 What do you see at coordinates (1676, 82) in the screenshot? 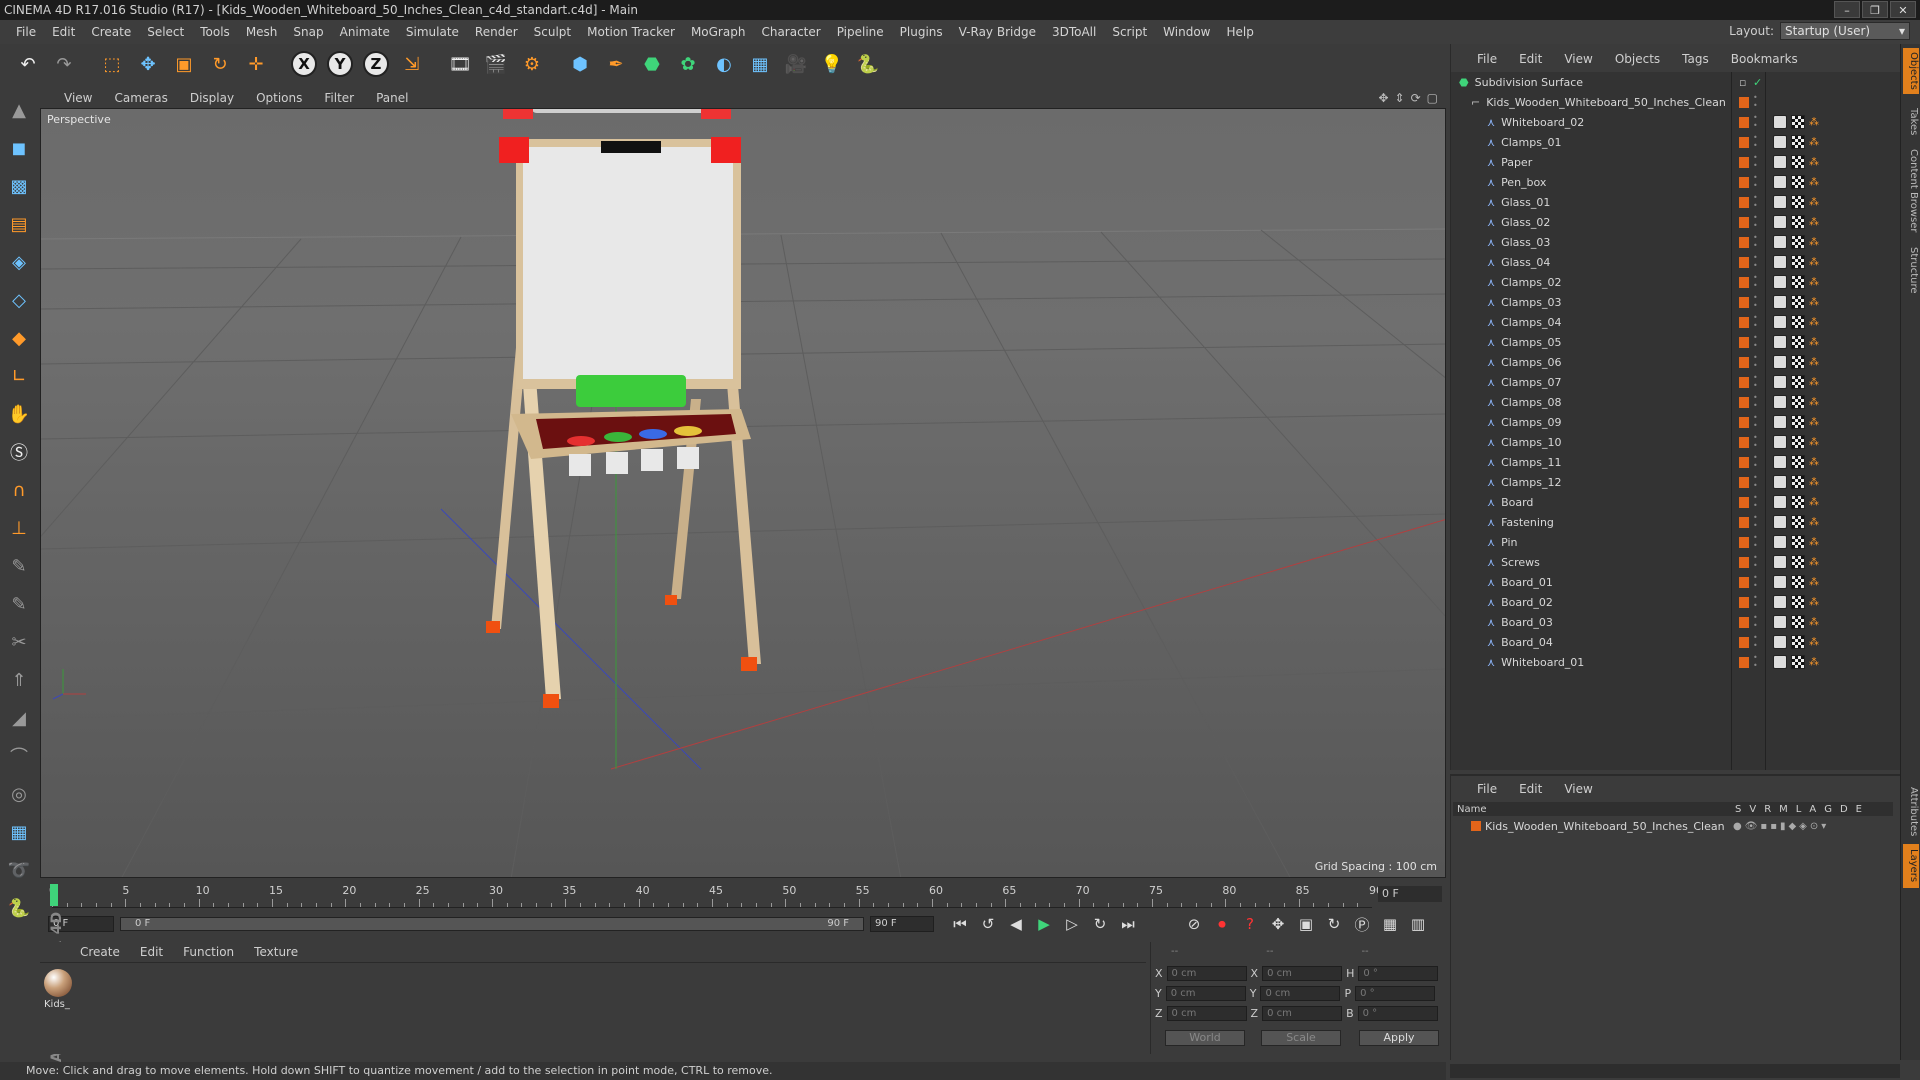
I see `tree-row-root: ⬣ Subdivision Surface ▫ ✓` at bounding box center [1676, 82].